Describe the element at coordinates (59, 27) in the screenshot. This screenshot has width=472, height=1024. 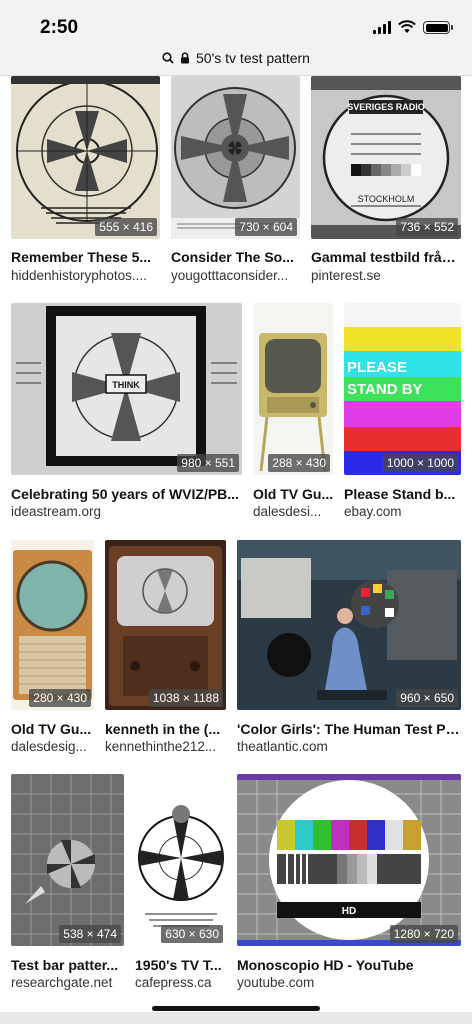
I see `status-time: 2:50` at that location.